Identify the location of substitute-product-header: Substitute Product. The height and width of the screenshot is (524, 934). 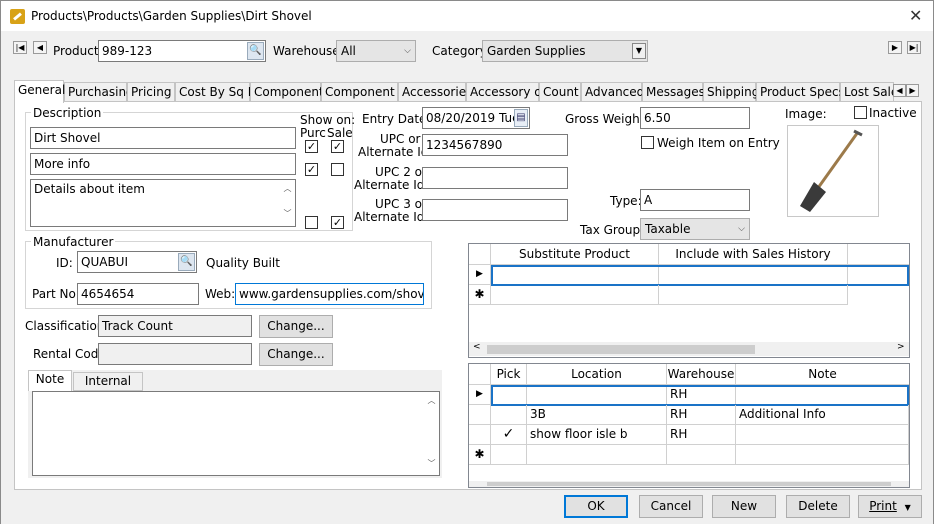
(575, 254).